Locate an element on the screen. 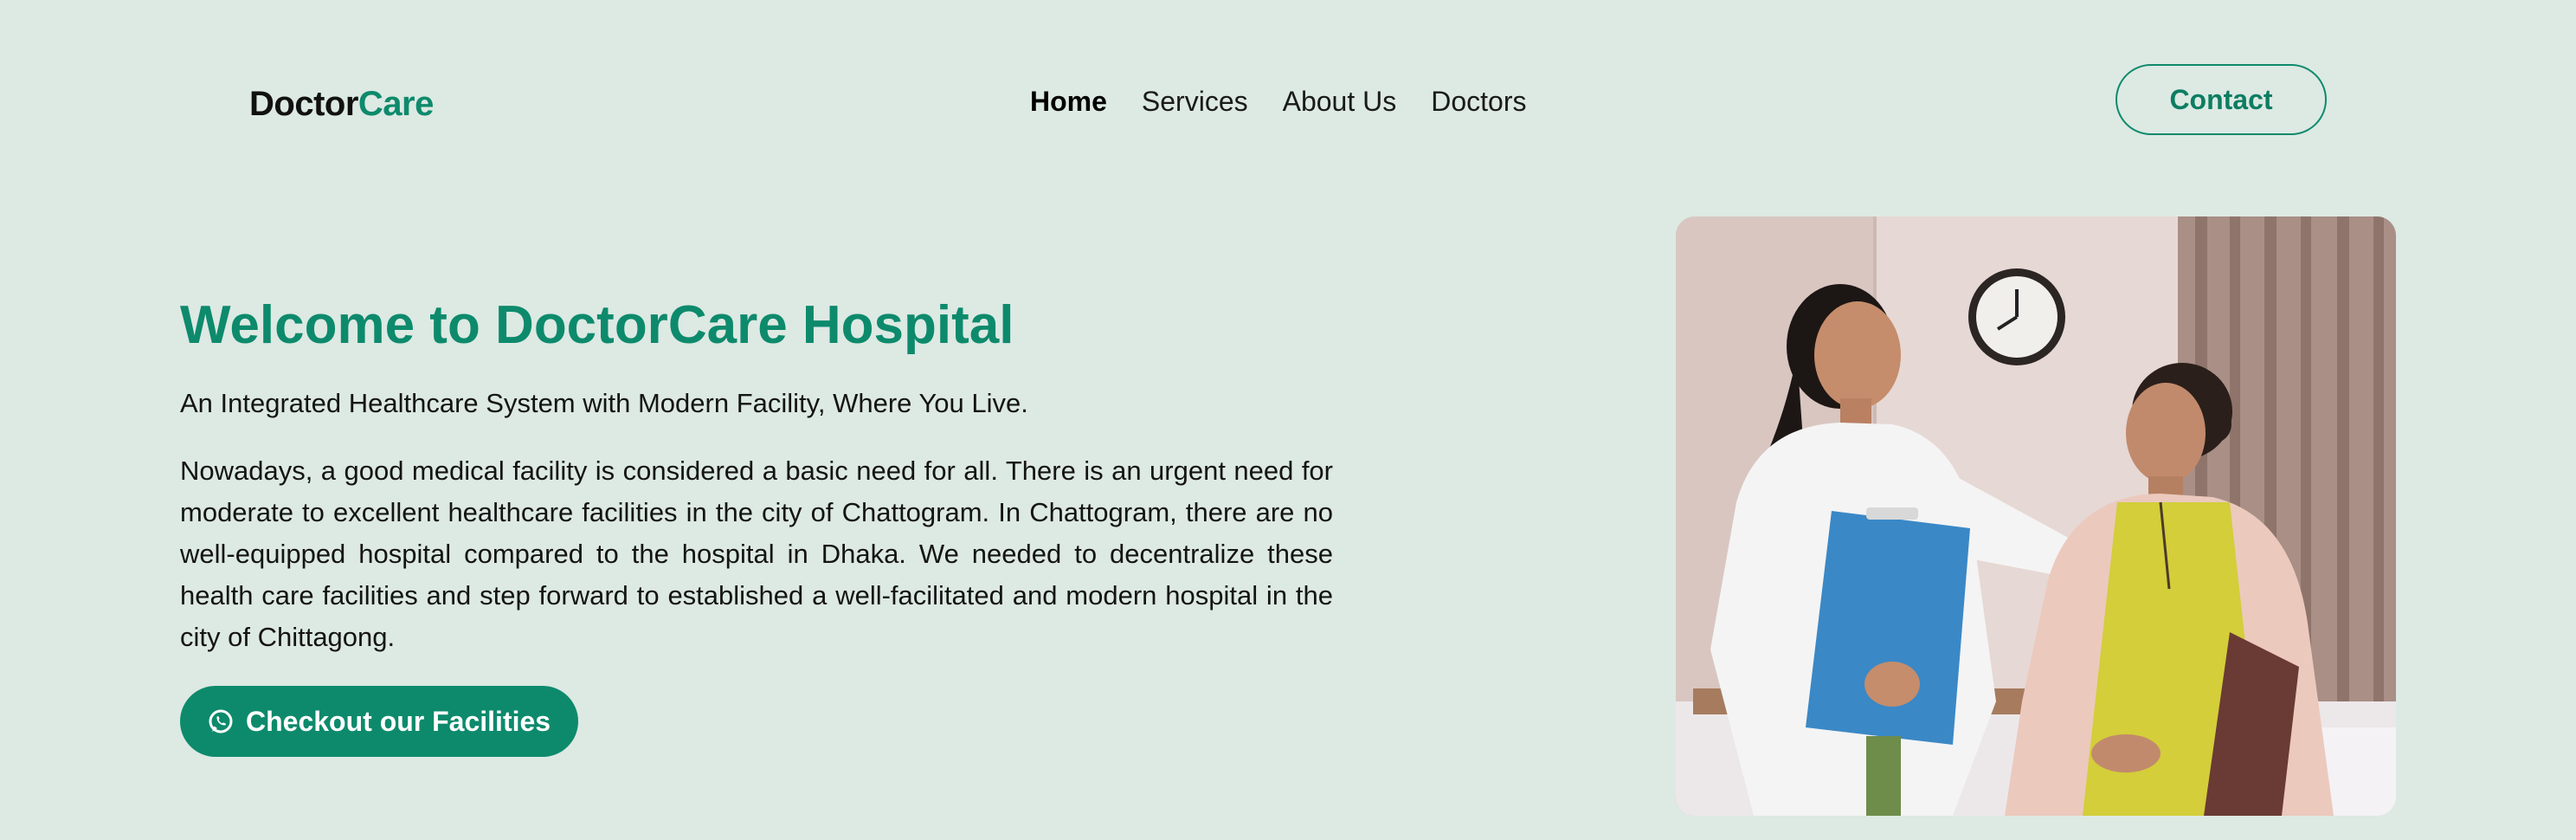 The width and height of the screenshot is (2576, 840). nav-services: Services is located at coordinates (1195, 101).